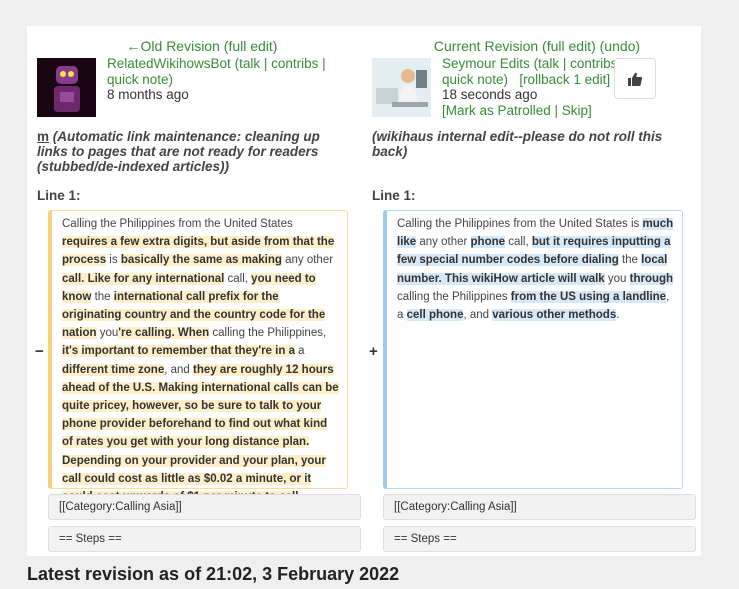  What do you see at coordinates (651, 278) in the screenshot?
I see `added-segment: through` at bounding box center [651, 278].